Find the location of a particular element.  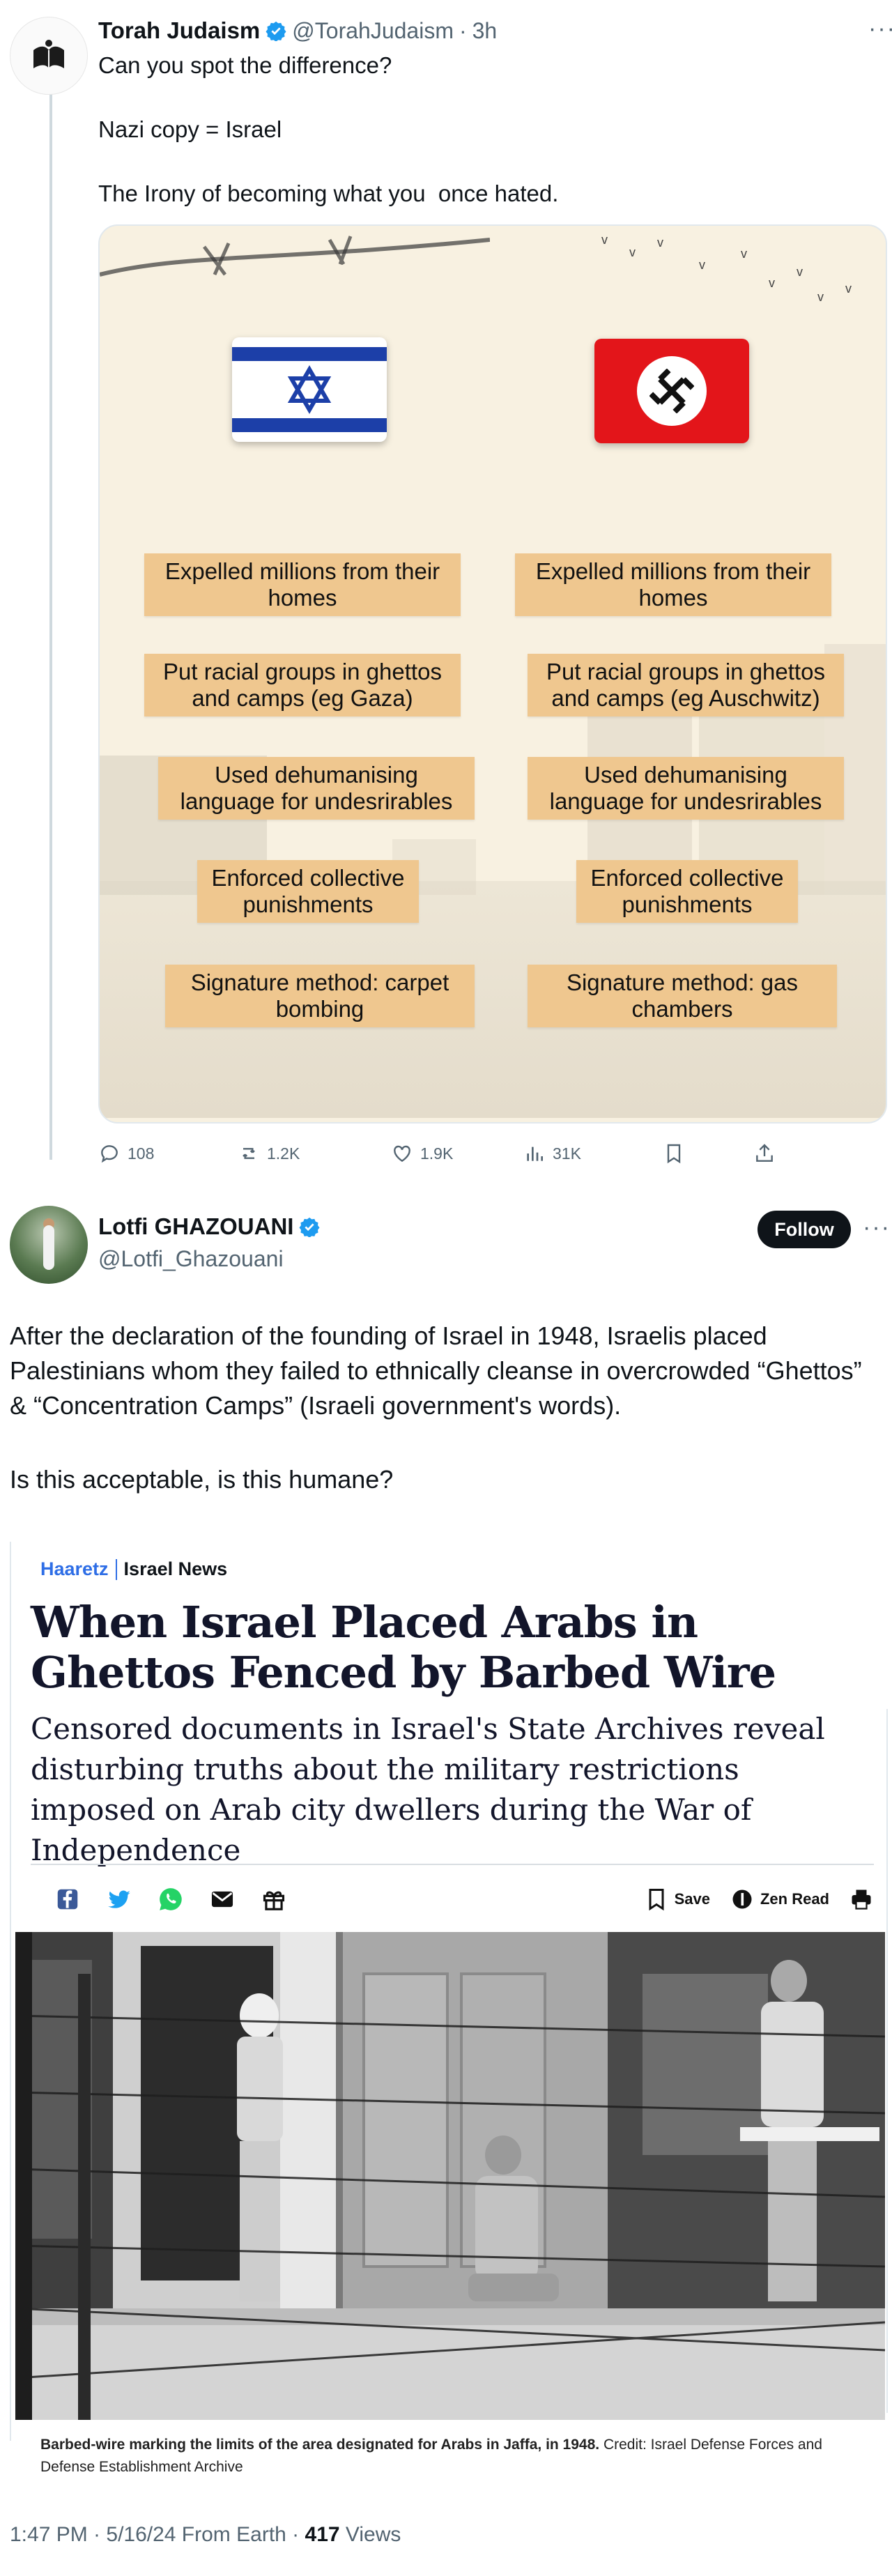

source-name: Haaretz is located at coordinates (74, 1569).